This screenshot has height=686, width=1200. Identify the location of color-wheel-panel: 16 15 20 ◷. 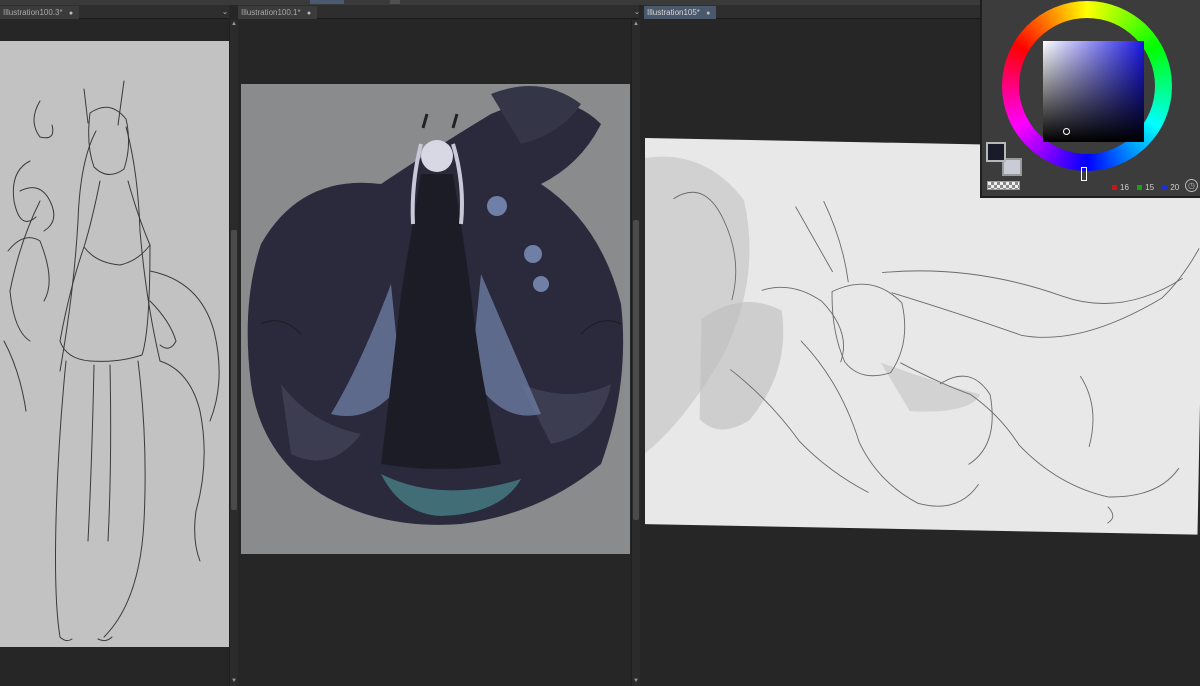
(1090, 99).